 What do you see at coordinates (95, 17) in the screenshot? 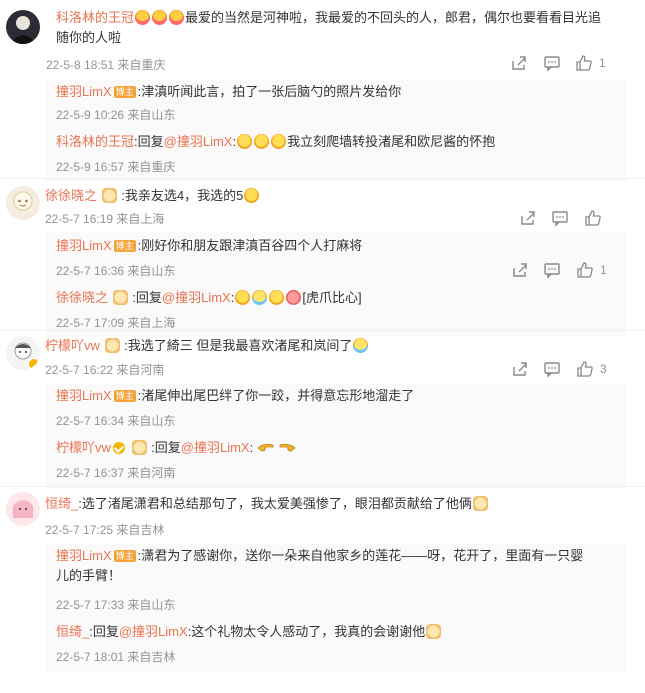
I see `comment-username: 科洛林的王冠` at bounding box center [95, 17].